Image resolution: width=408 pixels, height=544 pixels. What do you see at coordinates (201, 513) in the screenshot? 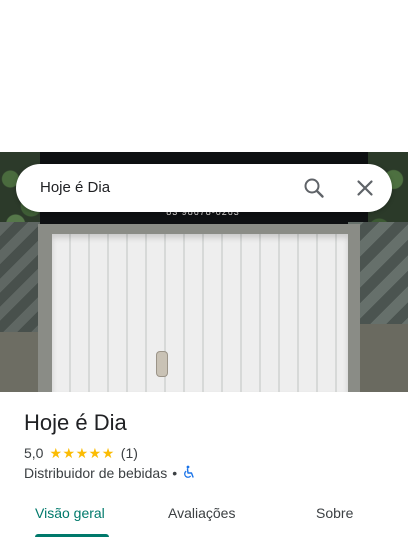
I see `tab-reviews: Avaliações` at bounding box center [201, 513].